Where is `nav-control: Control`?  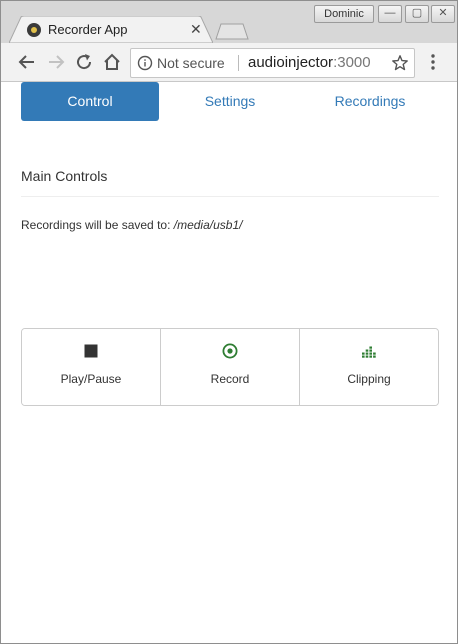 nav-control: Control is located at coordinates (90, 101).